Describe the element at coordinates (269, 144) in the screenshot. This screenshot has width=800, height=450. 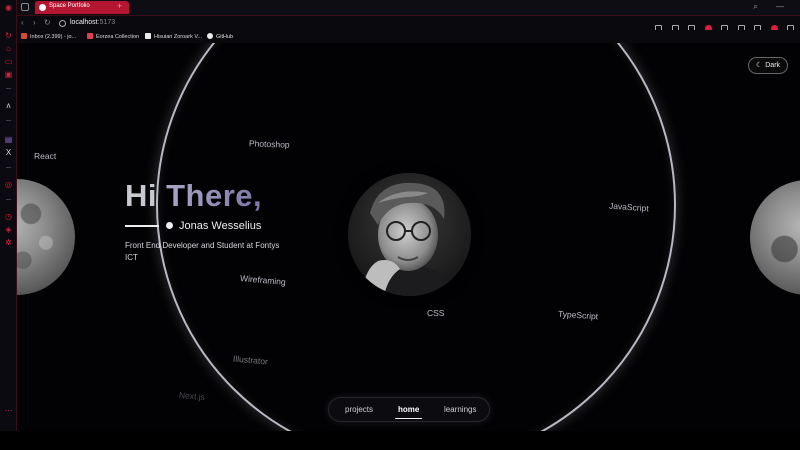
I see `skill-label: Photoshop` at that location.